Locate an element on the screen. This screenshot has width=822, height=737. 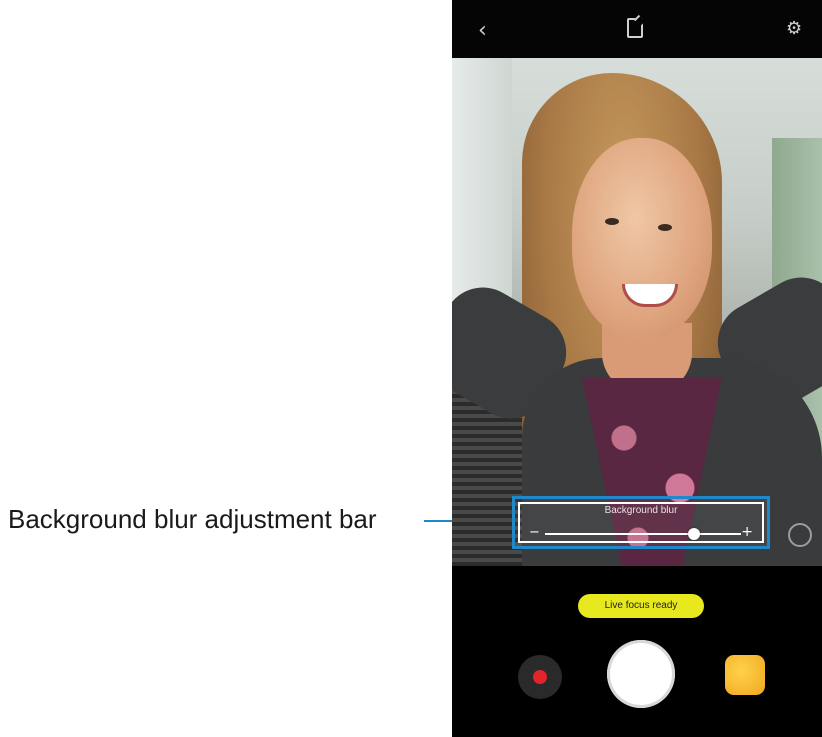
record-video-button is located at coordinates (540, 677).